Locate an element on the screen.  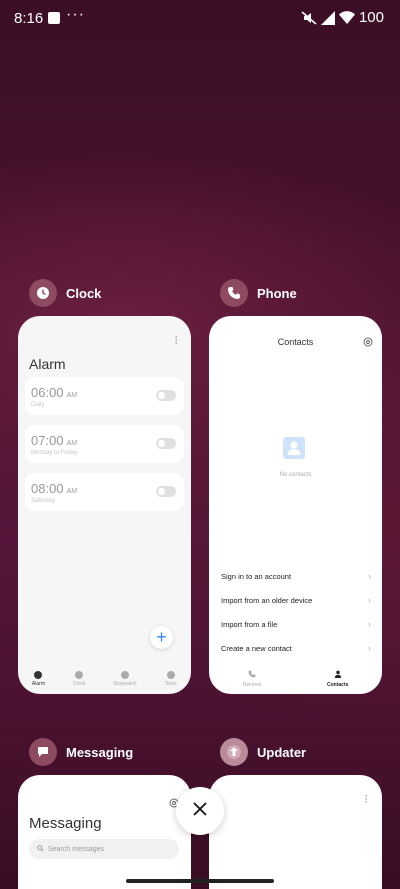
add-alarm-button: + is located at coordinates (161, 637).